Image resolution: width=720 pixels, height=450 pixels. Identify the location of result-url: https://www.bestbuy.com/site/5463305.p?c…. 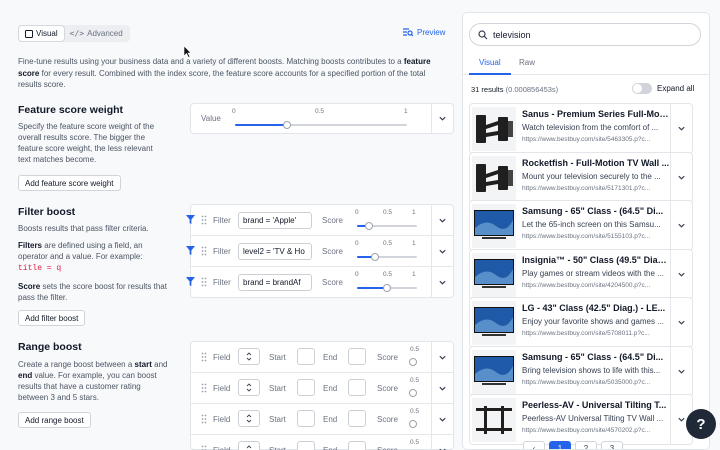
(596, 139).